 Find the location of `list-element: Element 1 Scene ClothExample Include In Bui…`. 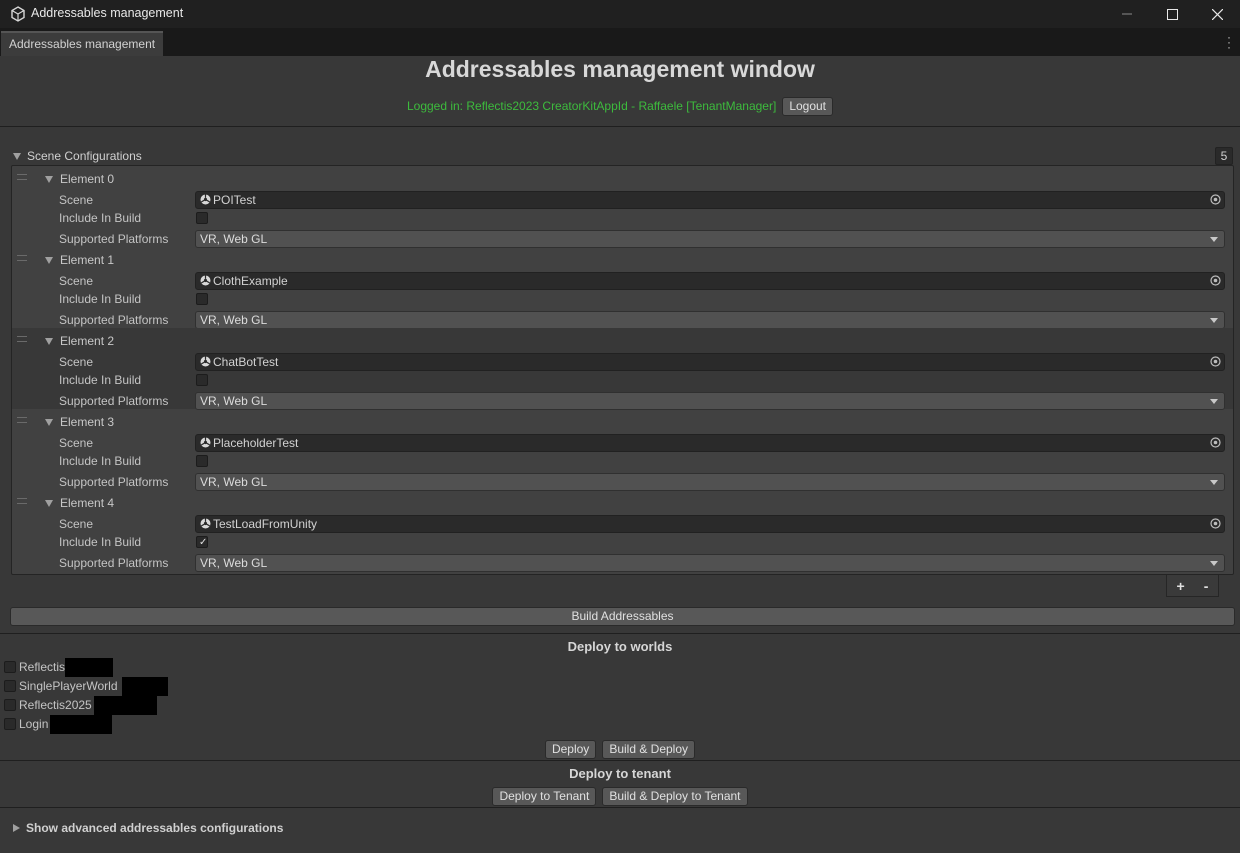

list-element: Element 1 Scene ClothExample Include In Bui… is located at coordinates (622, 288).